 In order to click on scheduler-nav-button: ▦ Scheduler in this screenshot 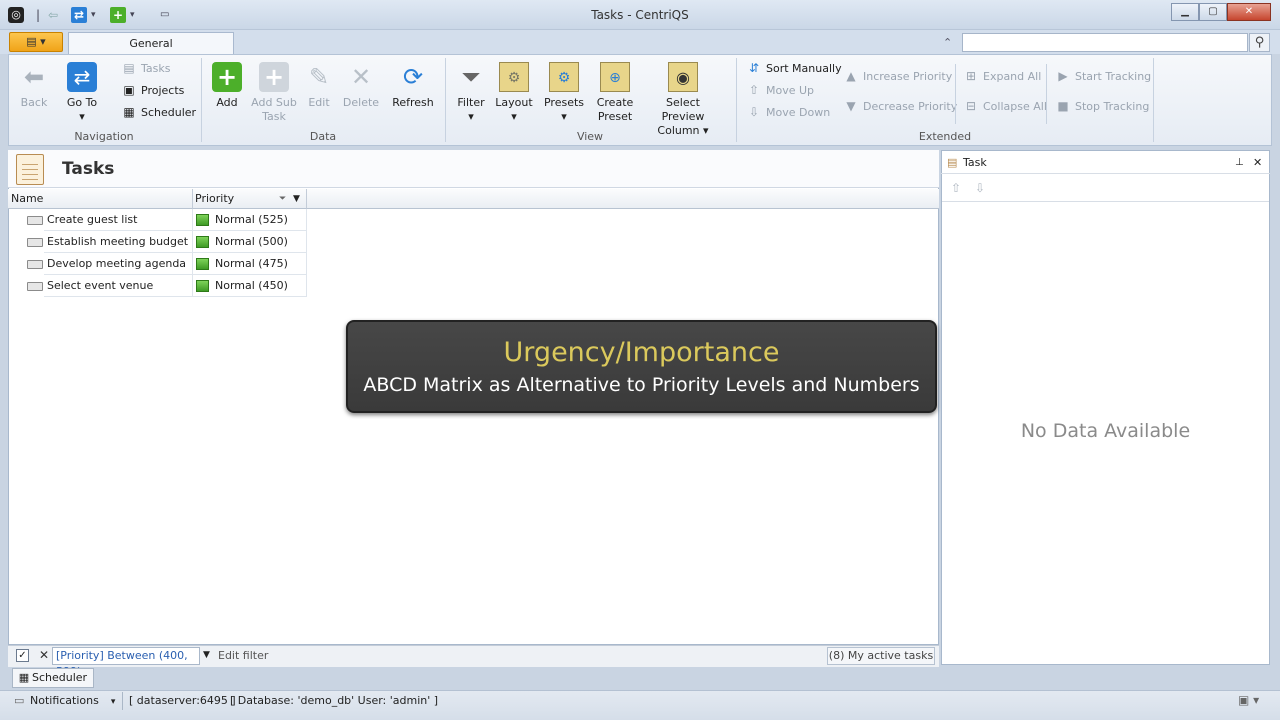, I will do `click(158, 112)`.